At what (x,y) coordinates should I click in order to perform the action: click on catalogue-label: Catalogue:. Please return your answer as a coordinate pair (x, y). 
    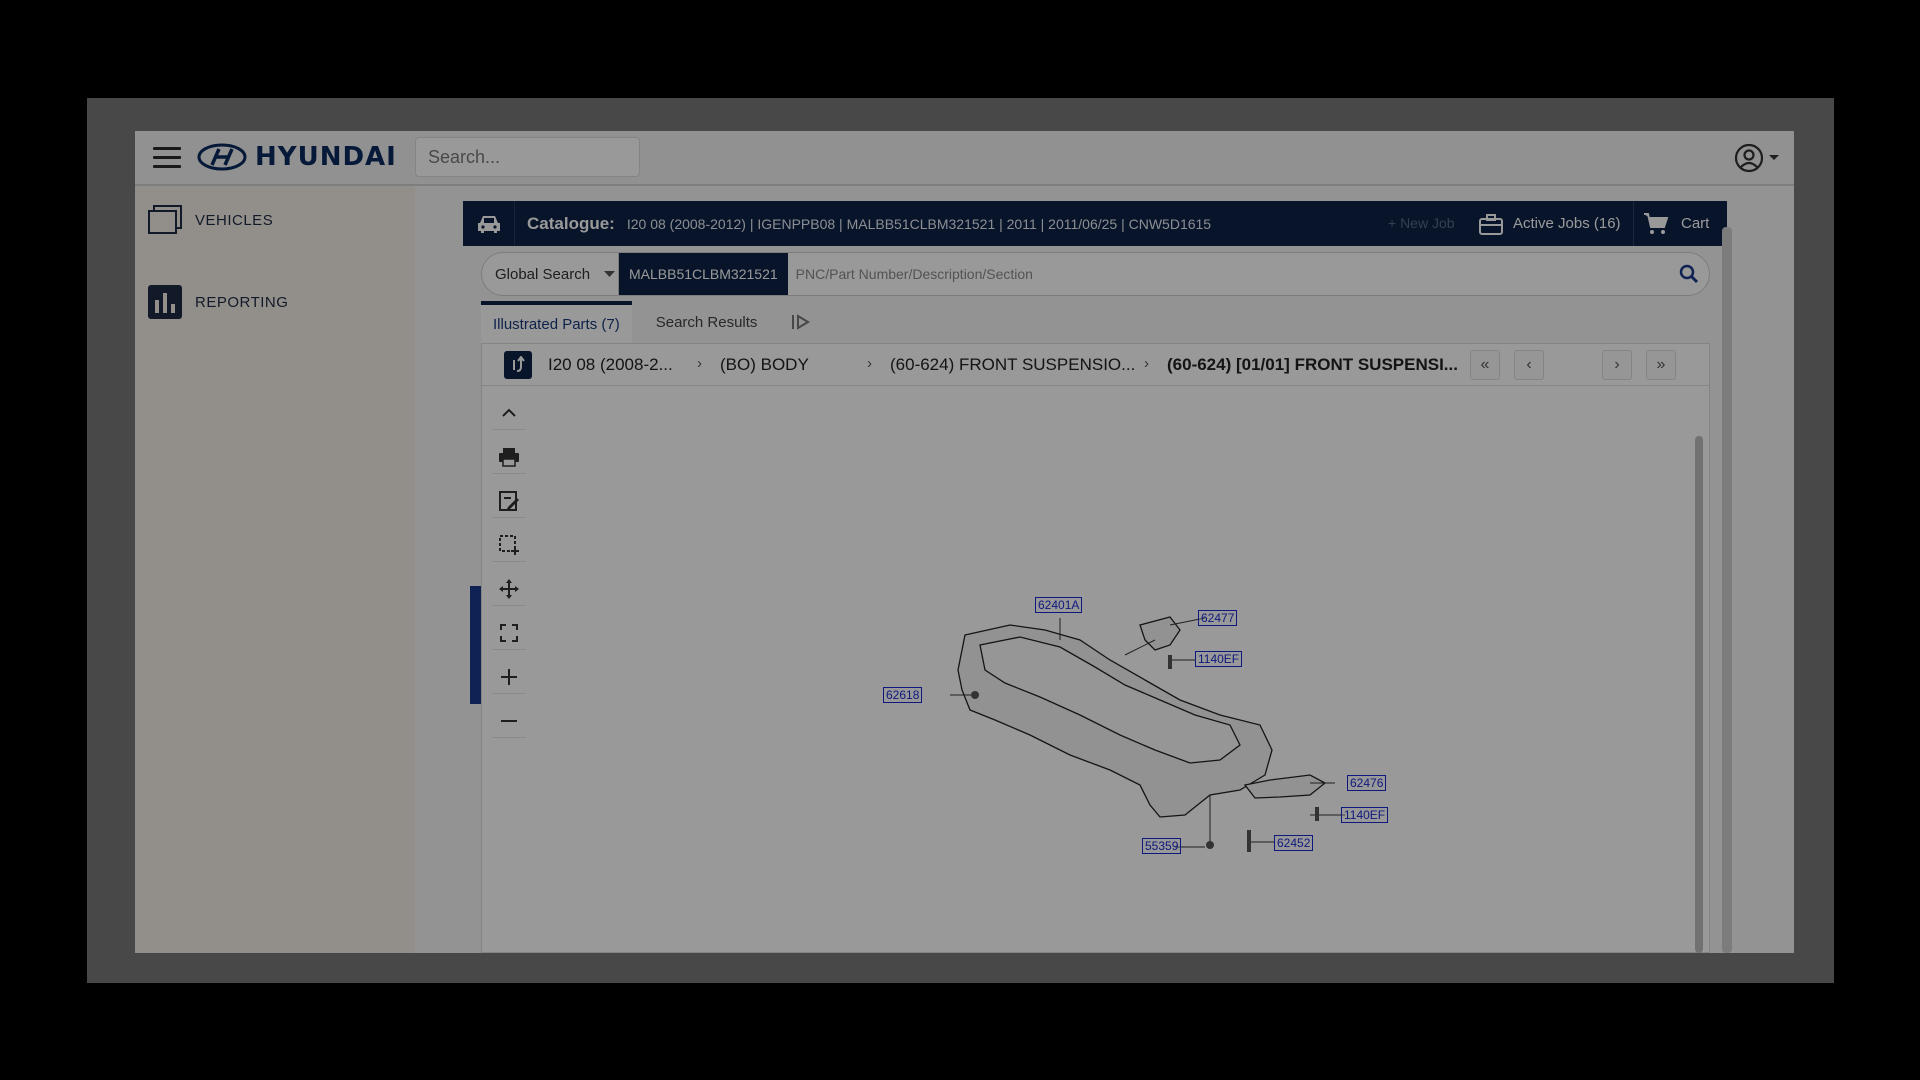
    Looking at the image, I should click on (571, 223).